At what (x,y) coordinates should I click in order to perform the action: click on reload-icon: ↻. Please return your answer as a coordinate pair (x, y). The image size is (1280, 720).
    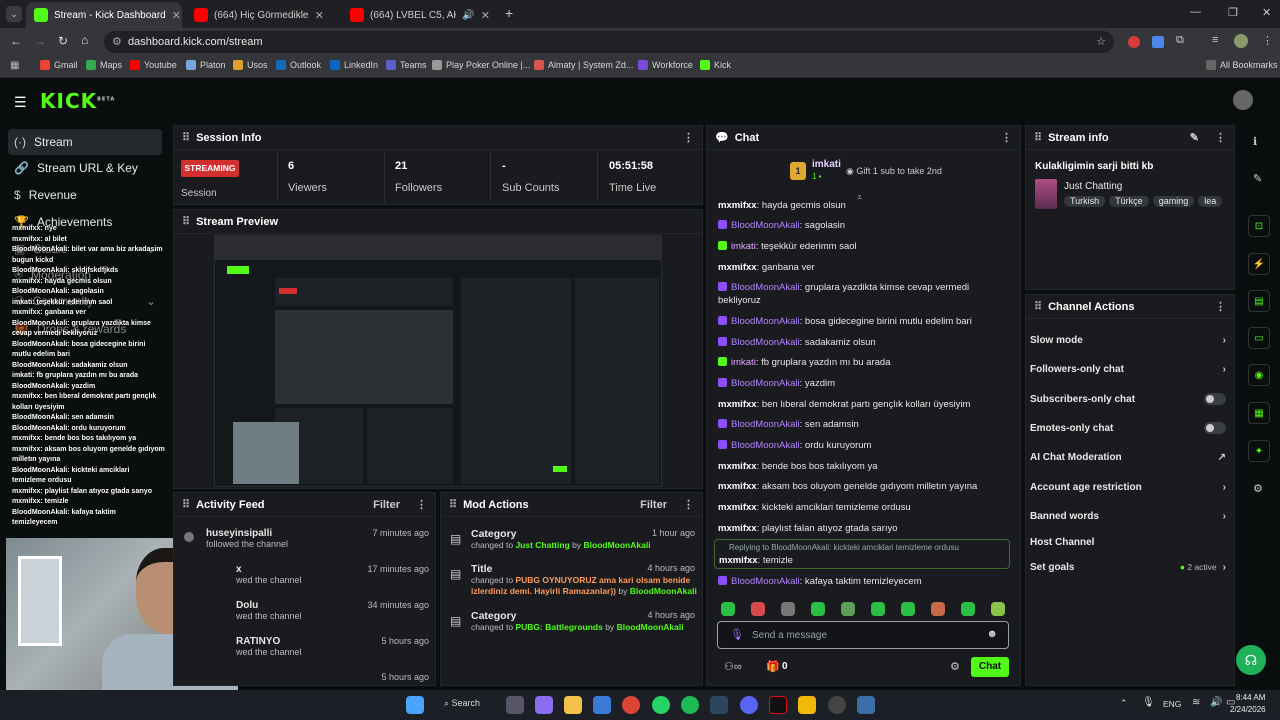
    Looking at the image, I should click on (63, 41).